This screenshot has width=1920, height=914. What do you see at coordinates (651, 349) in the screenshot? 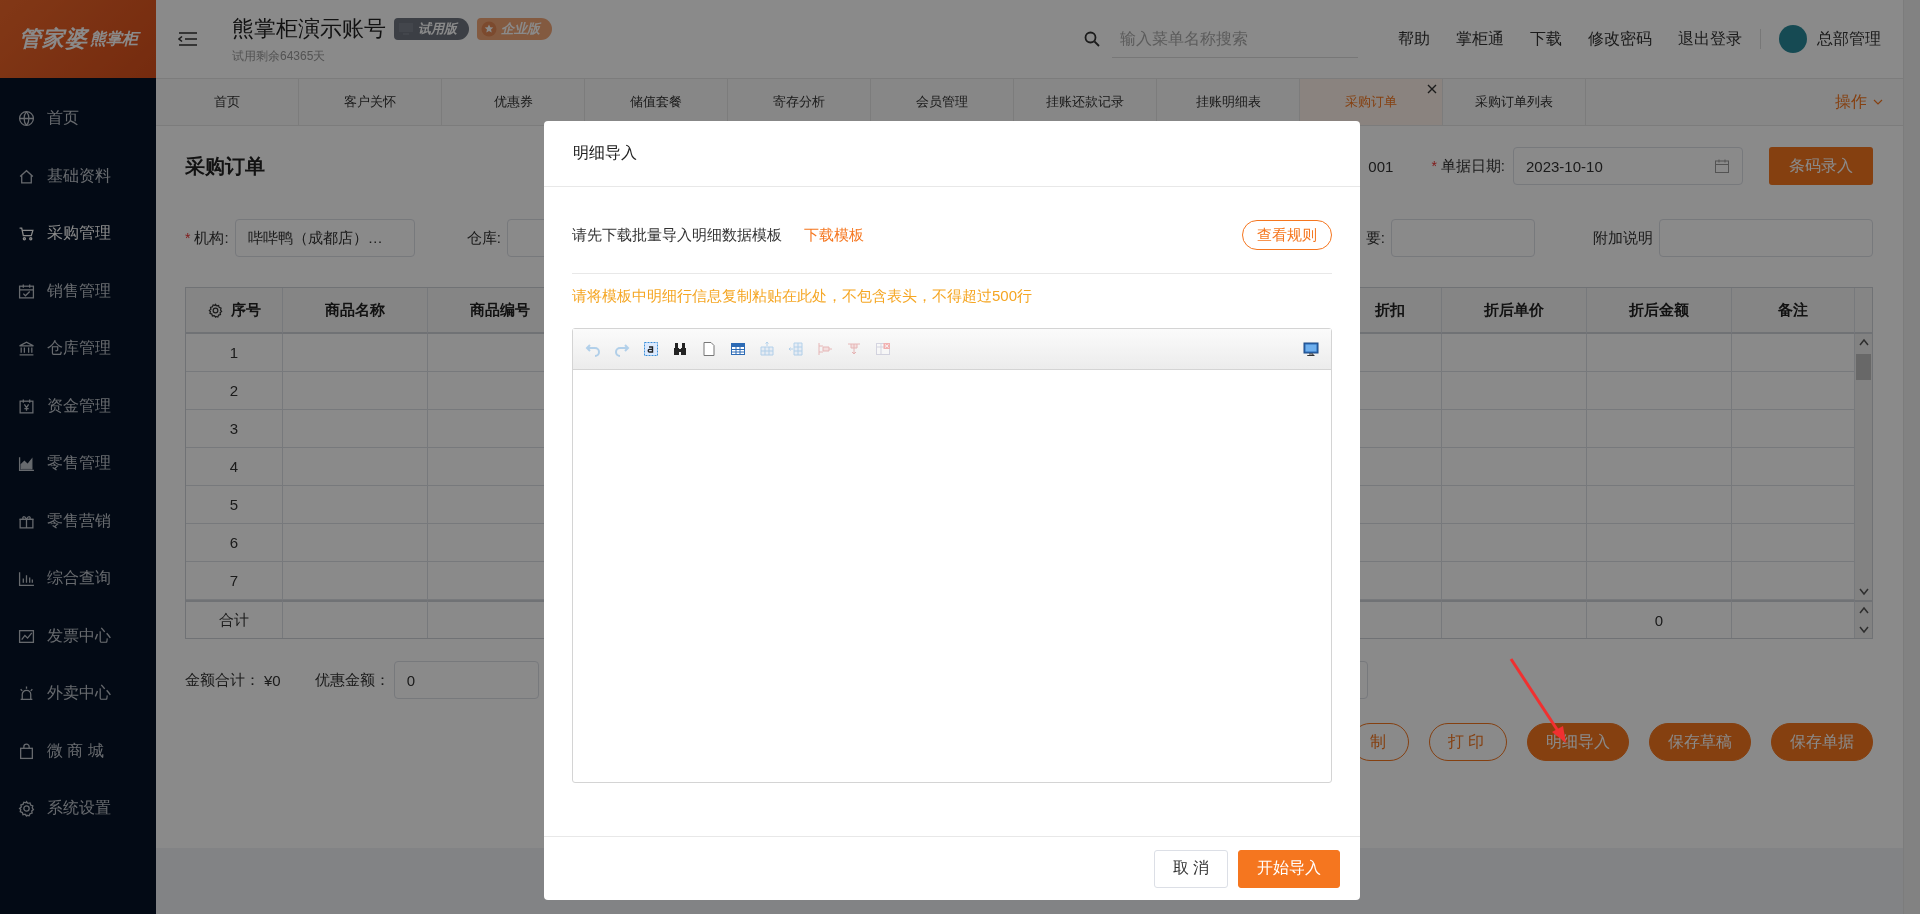
I see `text-box-icon` at bounding box center [651, 349].